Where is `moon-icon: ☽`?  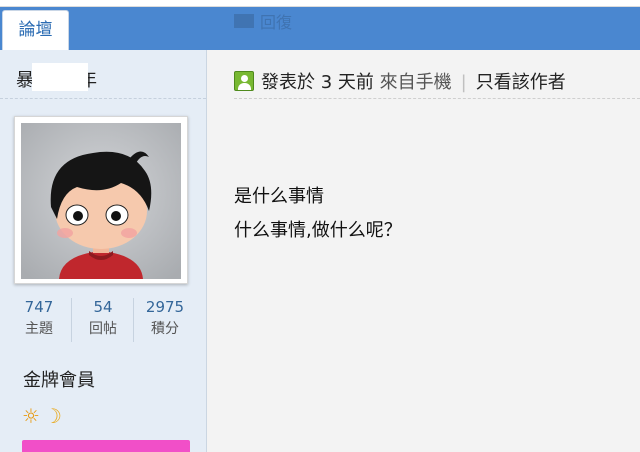
moon-icon: ☽ is located at coordinates (52, 416).